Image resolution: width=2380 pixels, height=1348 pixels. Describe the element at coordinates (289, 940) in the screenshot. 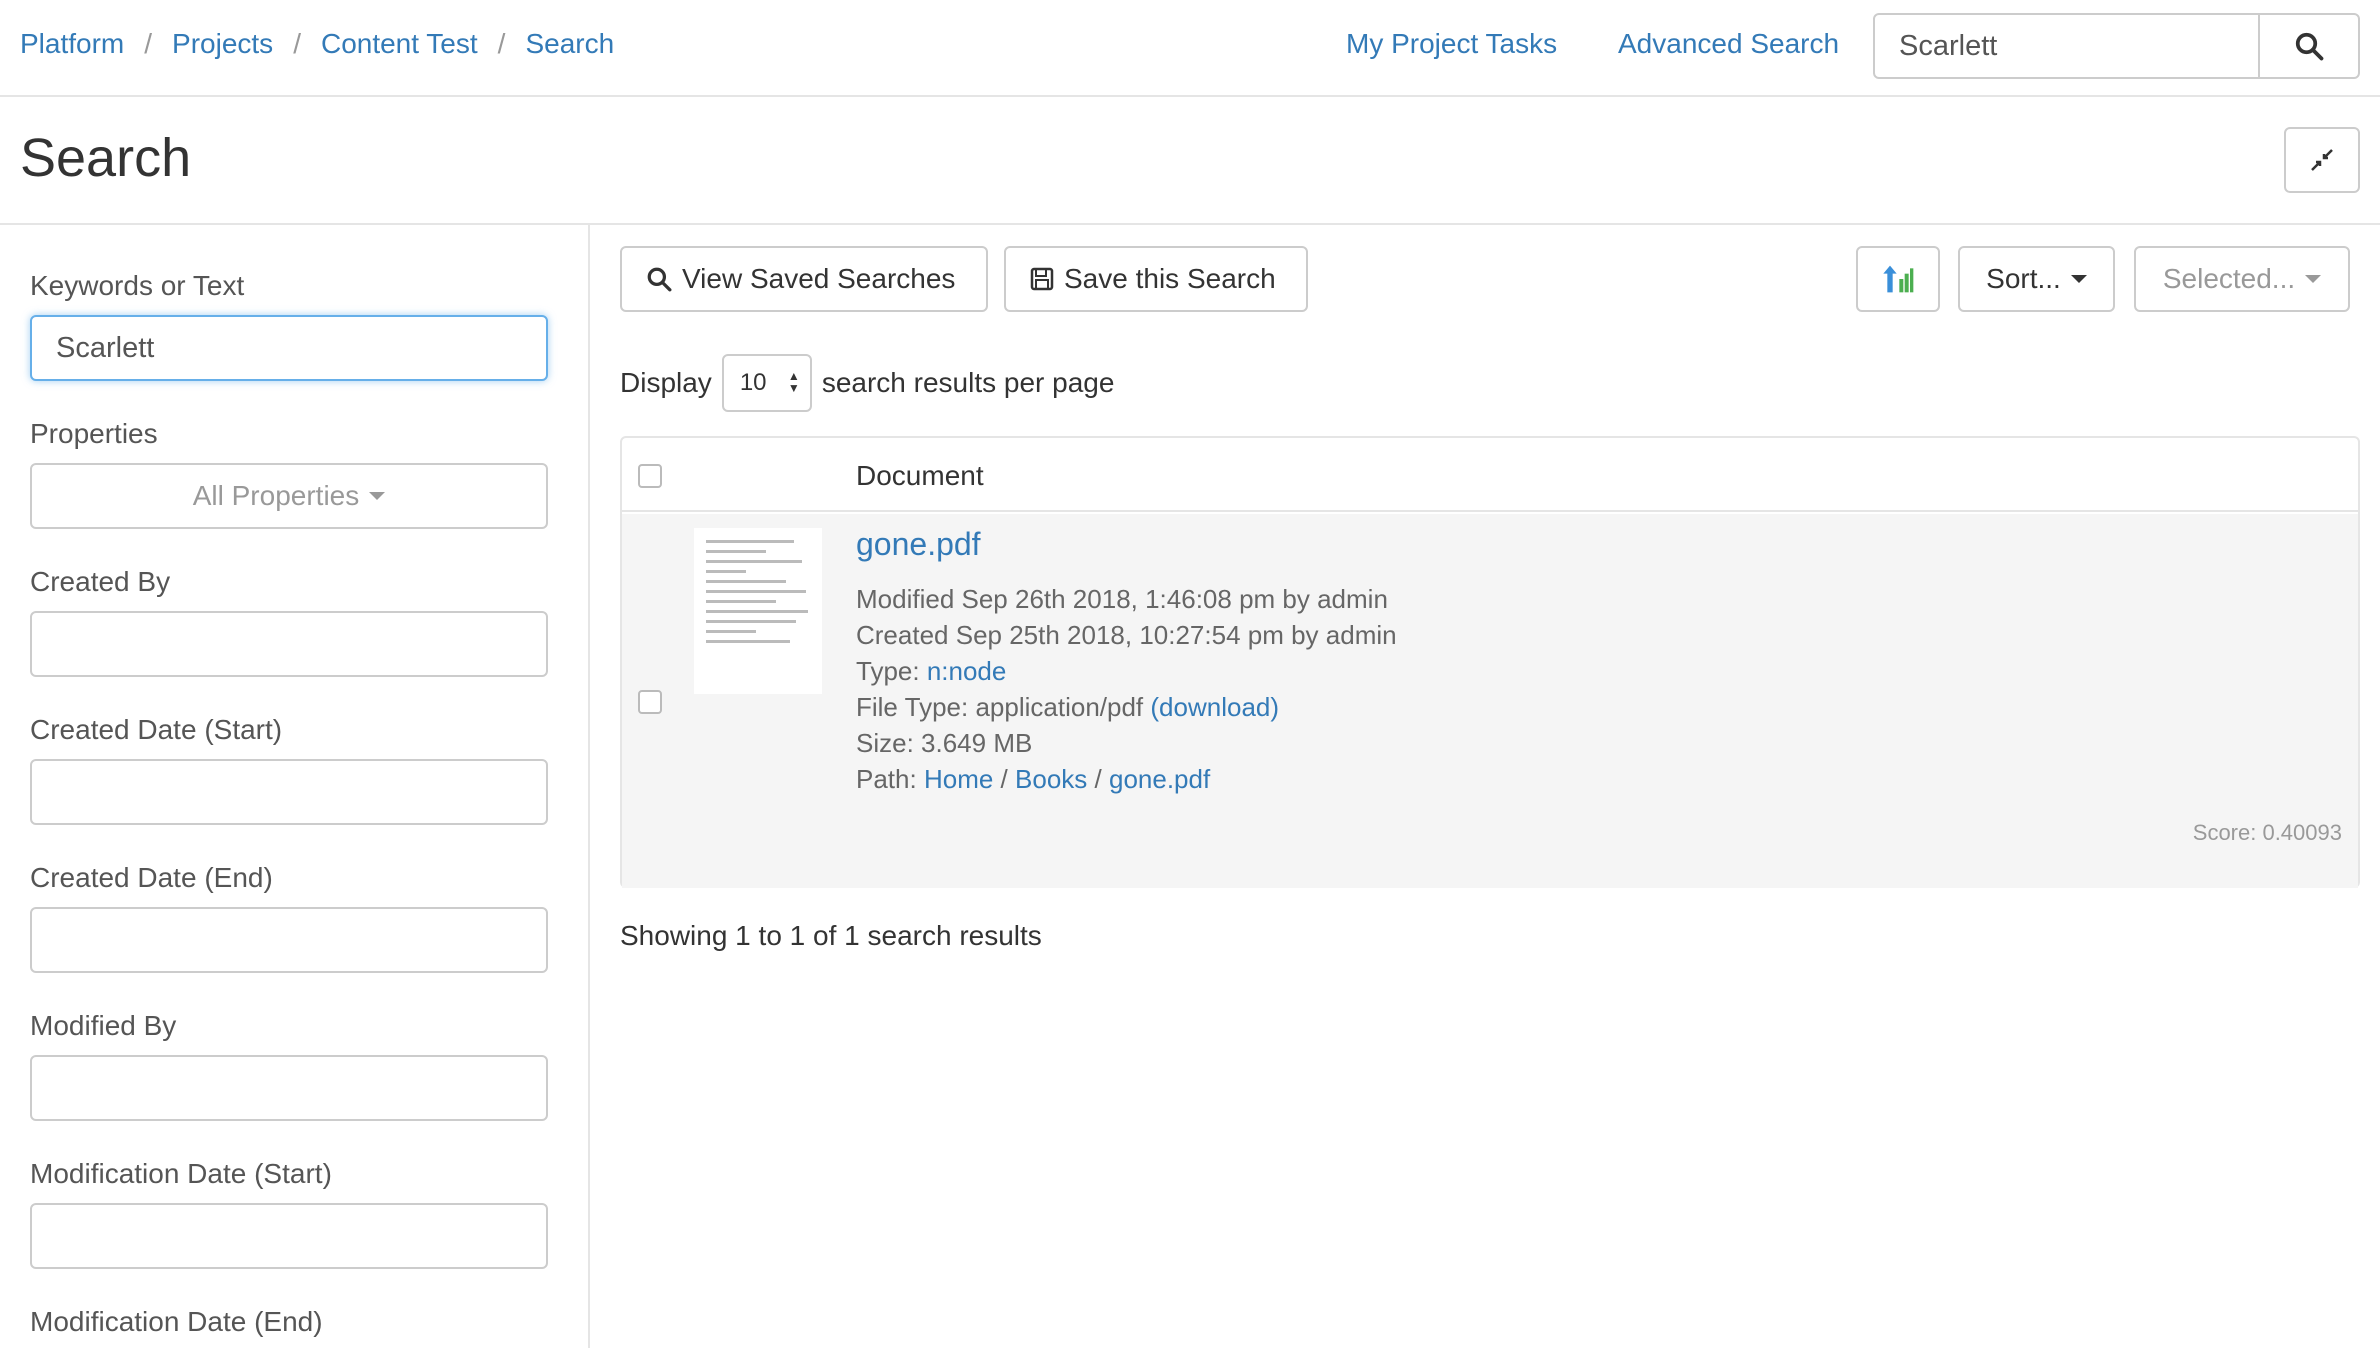

I see `created-date-end-input` at that location.